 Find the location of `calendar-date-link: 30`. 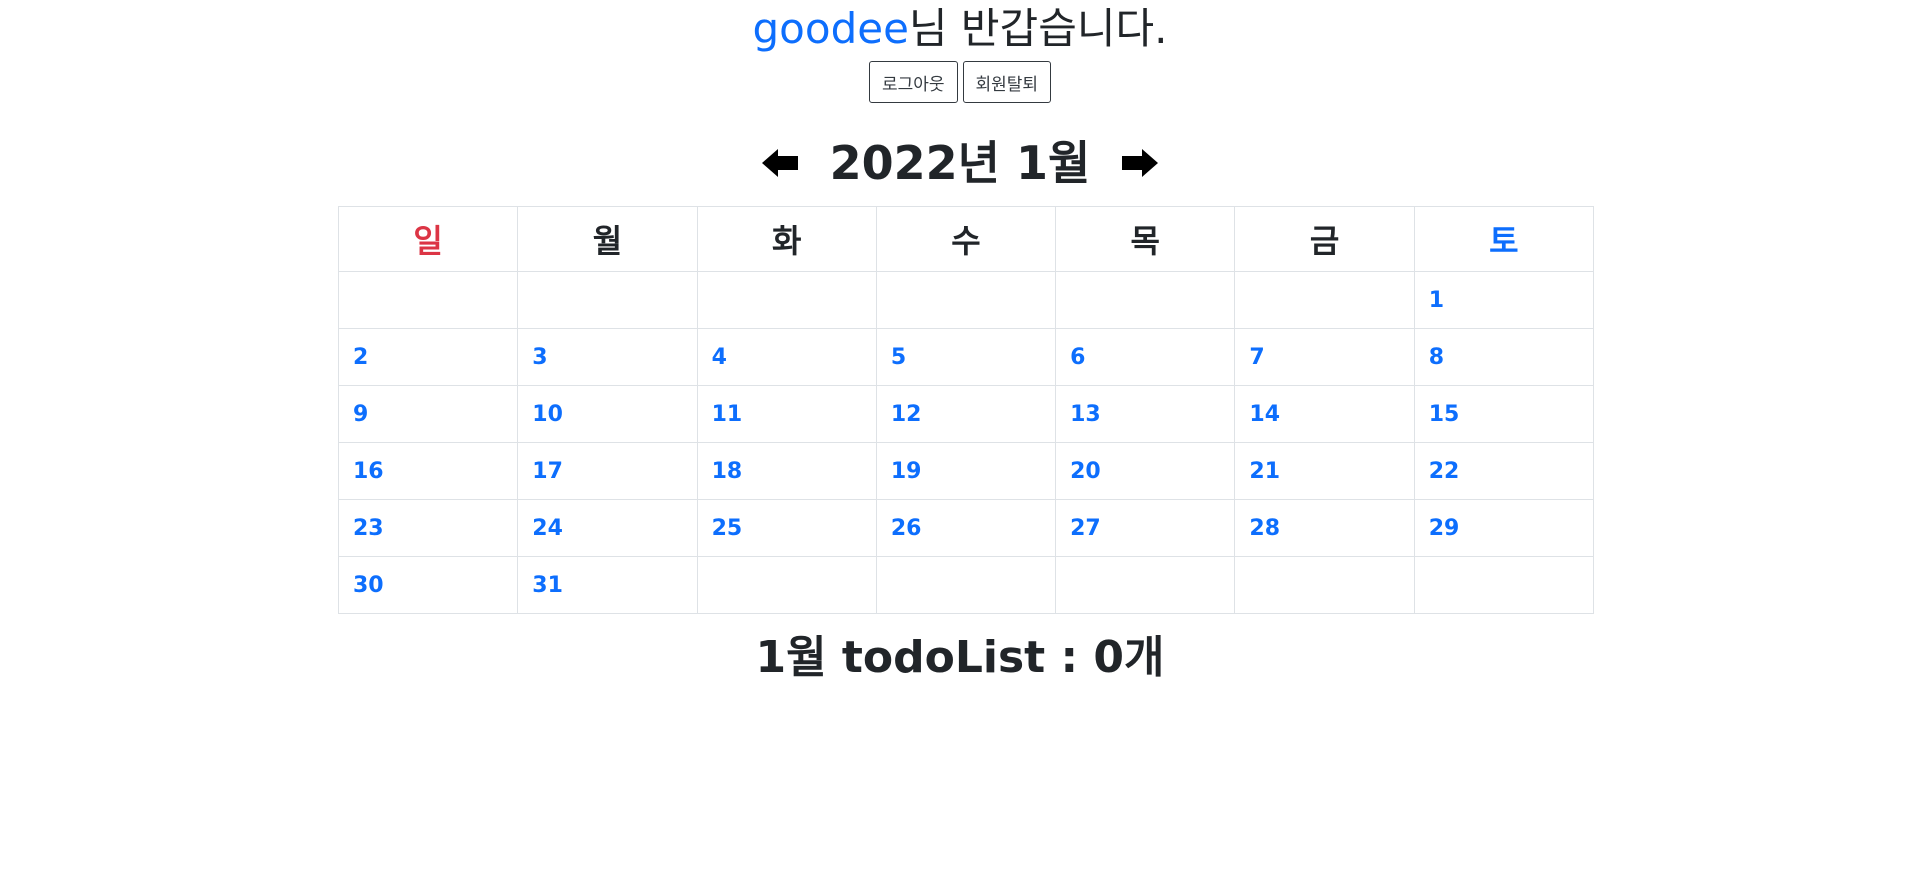

calendar-date-link: 30 is located at coordinates (368, 585).